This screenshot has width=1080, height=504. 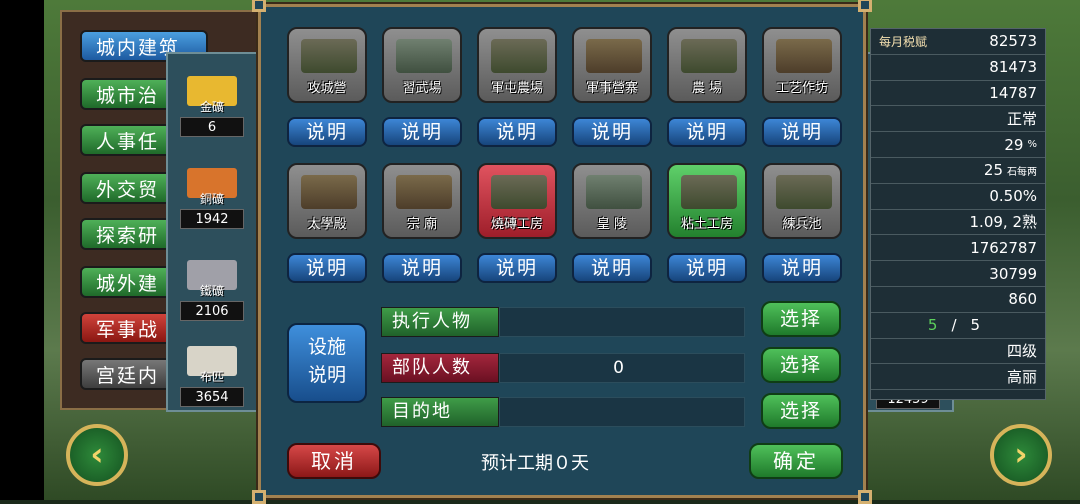 I want to click on building-training-pool: 練兵池, so click(x=802, y=201).